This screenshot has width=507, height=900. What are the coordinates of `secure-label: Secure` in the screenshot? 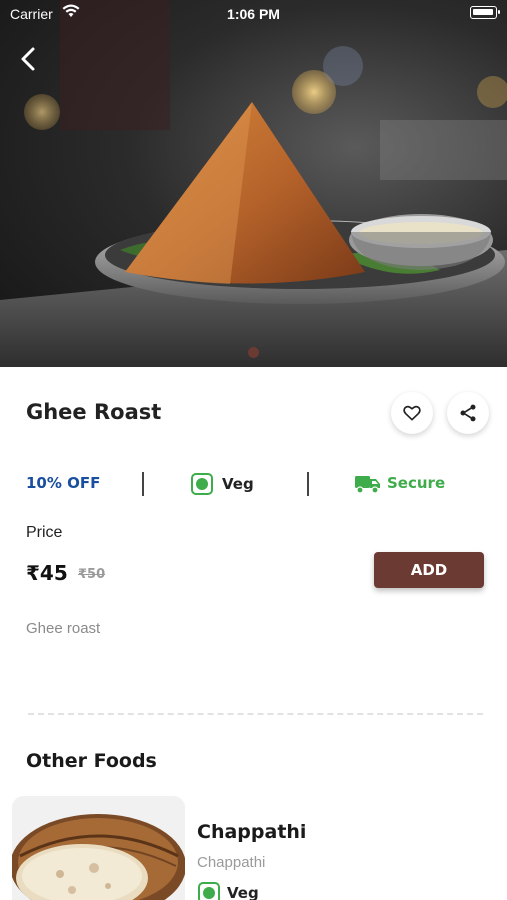 It's located at (416, 483).